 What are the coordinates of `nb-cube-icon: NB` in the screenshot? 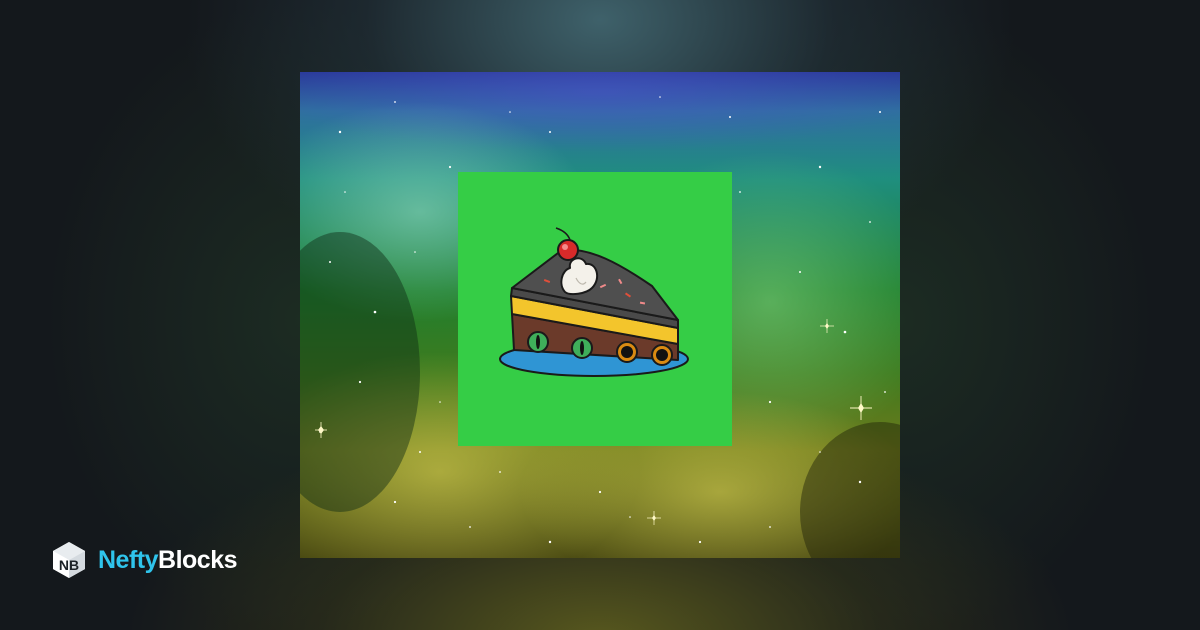 It's located at (69, 560).